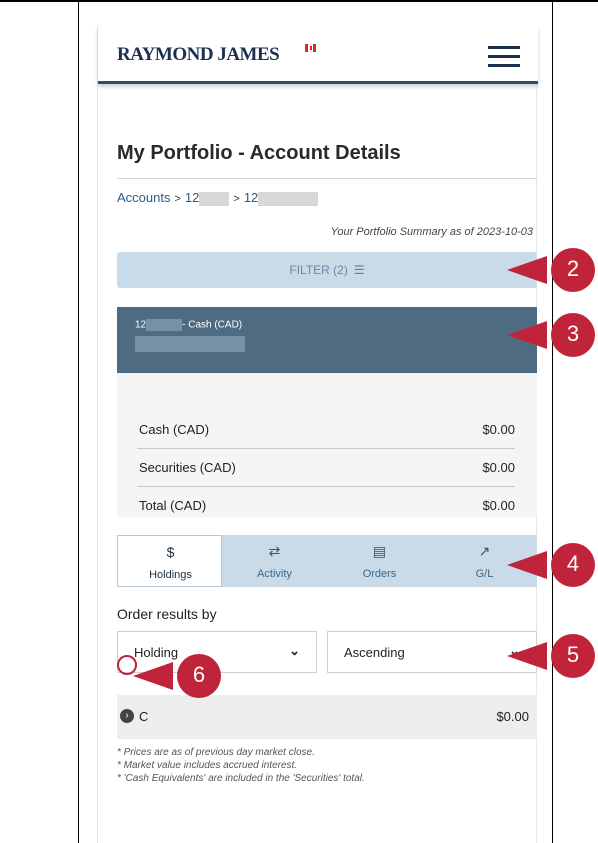  Describe the element at coordinates (327, 178) in the screenshot. I see `title-divider` at that location.